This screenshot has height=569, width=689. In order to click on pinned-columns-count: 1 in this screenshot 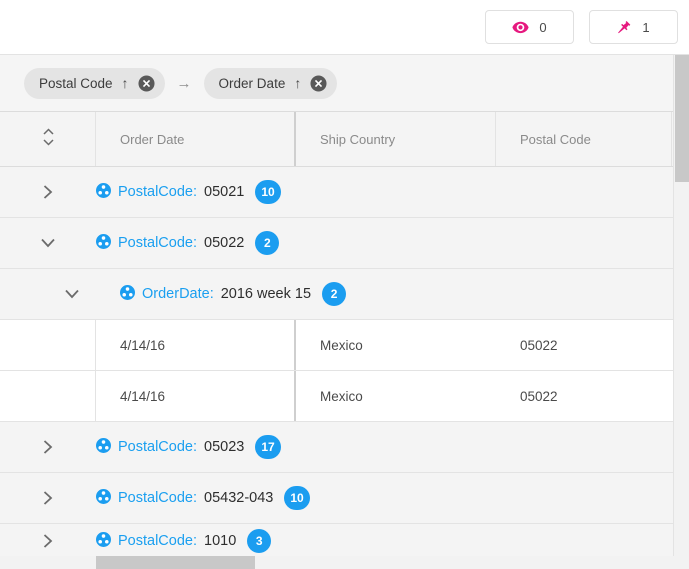, I will do `click(646, 27)`.